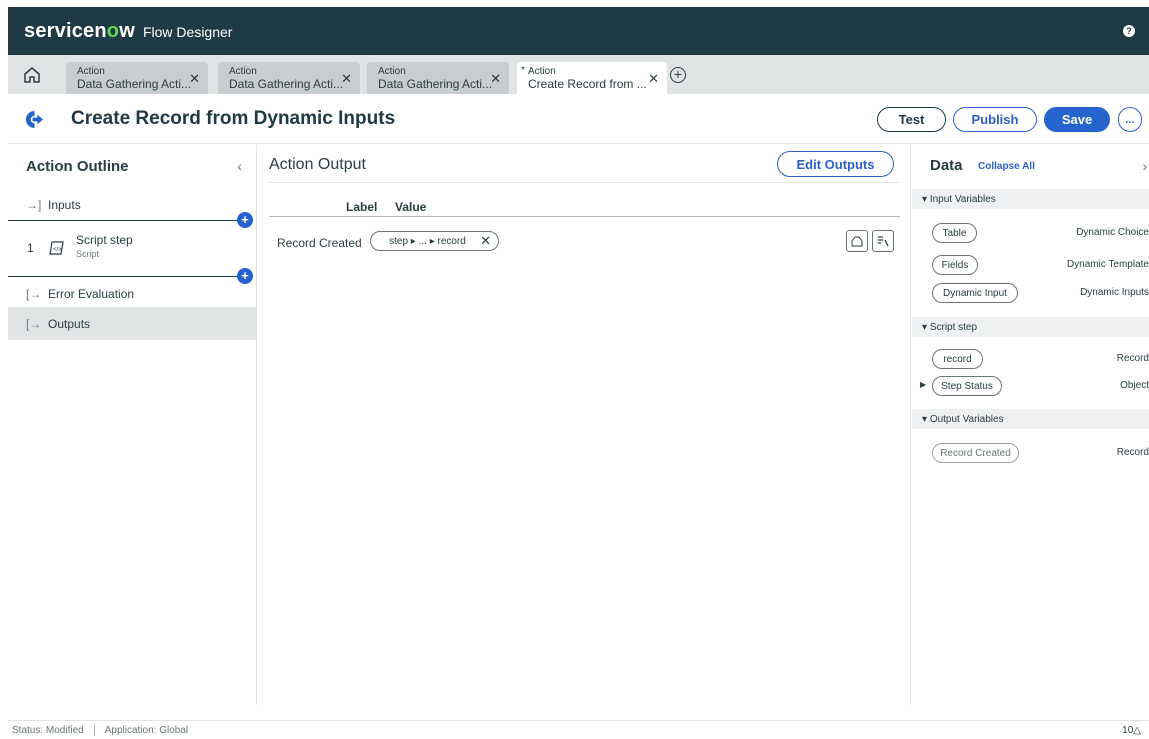  I want to click on step-number: 1, so click(30, 248).